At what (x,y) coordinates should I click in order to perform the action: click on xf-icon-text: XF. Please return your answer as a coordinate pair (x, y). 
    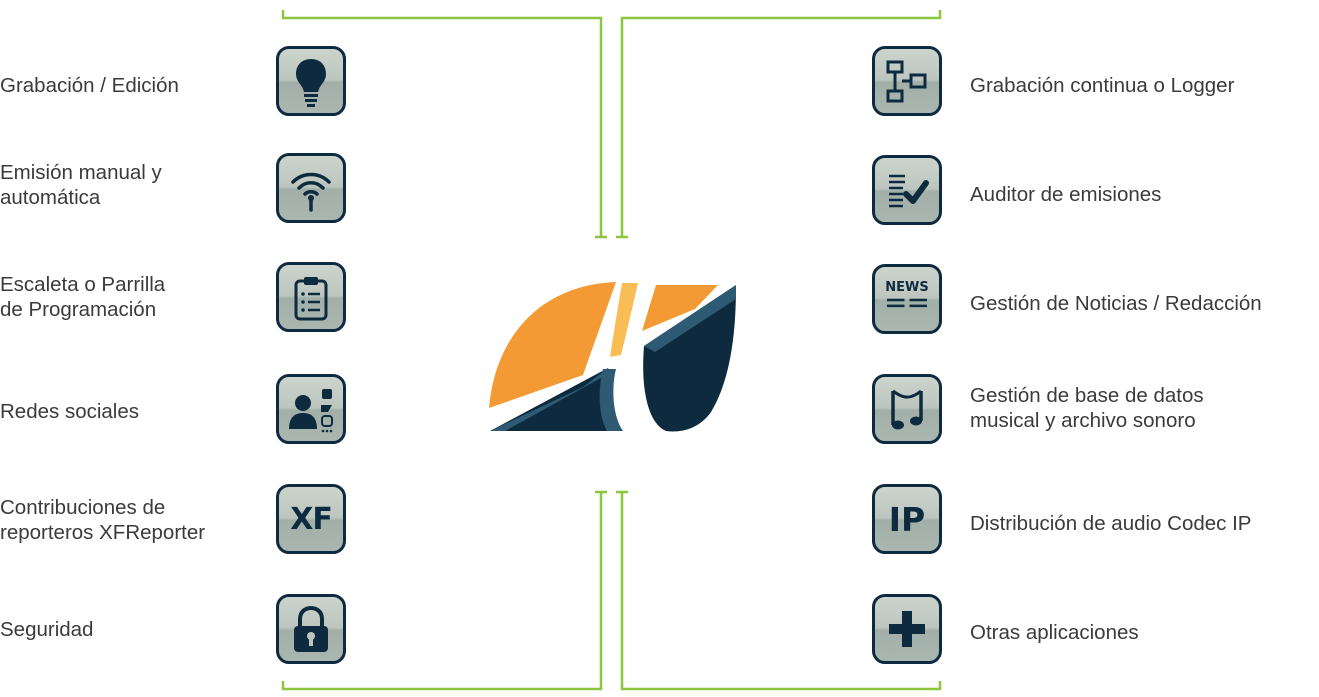
    Looking at the image, I should click on (311, 519).